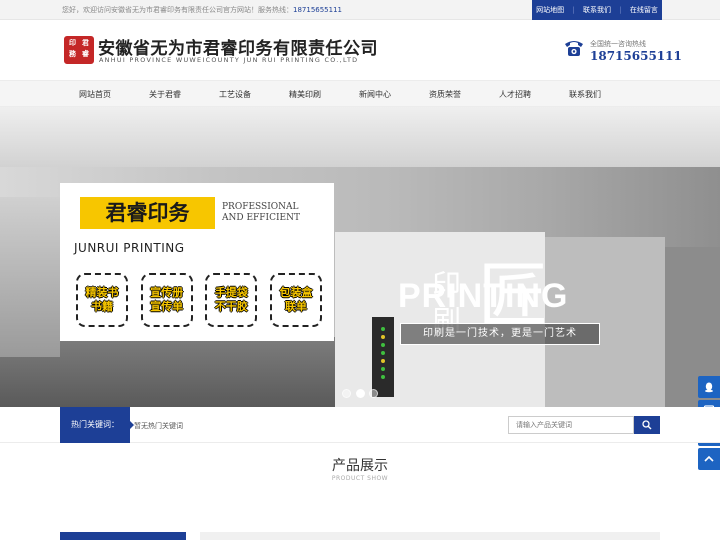  What do you see at coordinates (199, 300) in the screenshot?
I see `service-boxes: 精装书 书籍 宣传册 宣传单 手提袋 不干胶 包装盒 联单` at bounding box center [199, 300].